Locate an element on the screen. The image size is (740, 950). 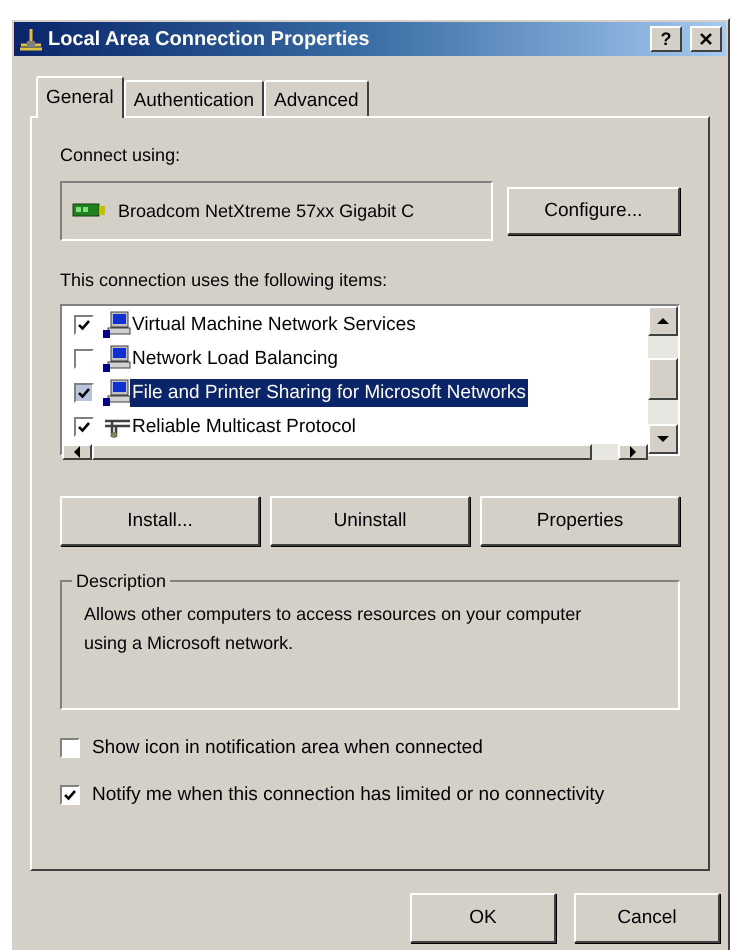
scroll-down-button is located at coordinates (663, 439).